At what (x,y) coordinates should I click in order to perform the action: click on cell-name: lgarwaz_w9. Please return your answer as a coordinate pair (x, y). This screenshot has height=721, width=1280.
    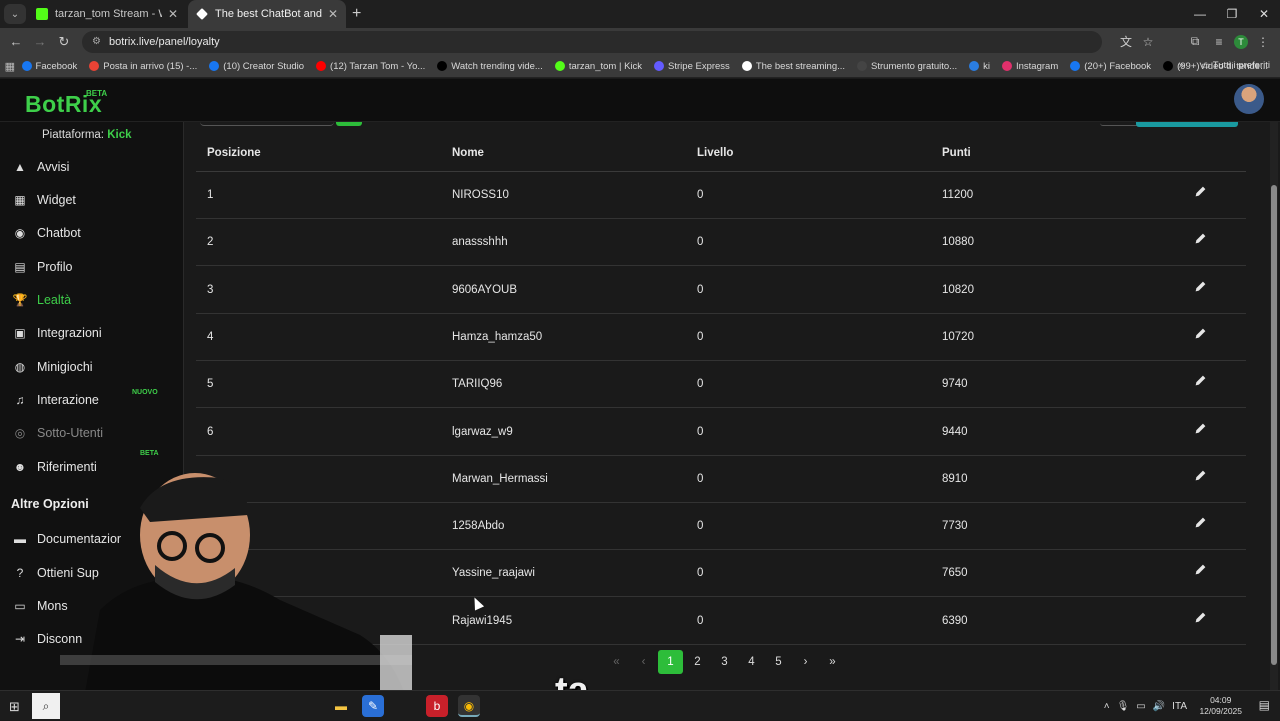
    Looking at the image, I should click on (482, 431).